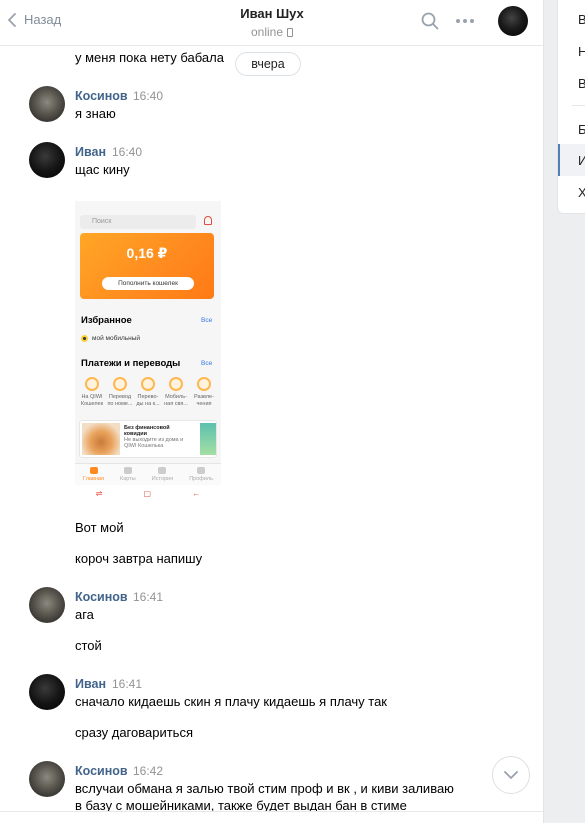 The width and height of the screenshot is (585, 823). Describe the element at coordinates (127, 470) in the screenshot. I see `cards-icon` at that location.